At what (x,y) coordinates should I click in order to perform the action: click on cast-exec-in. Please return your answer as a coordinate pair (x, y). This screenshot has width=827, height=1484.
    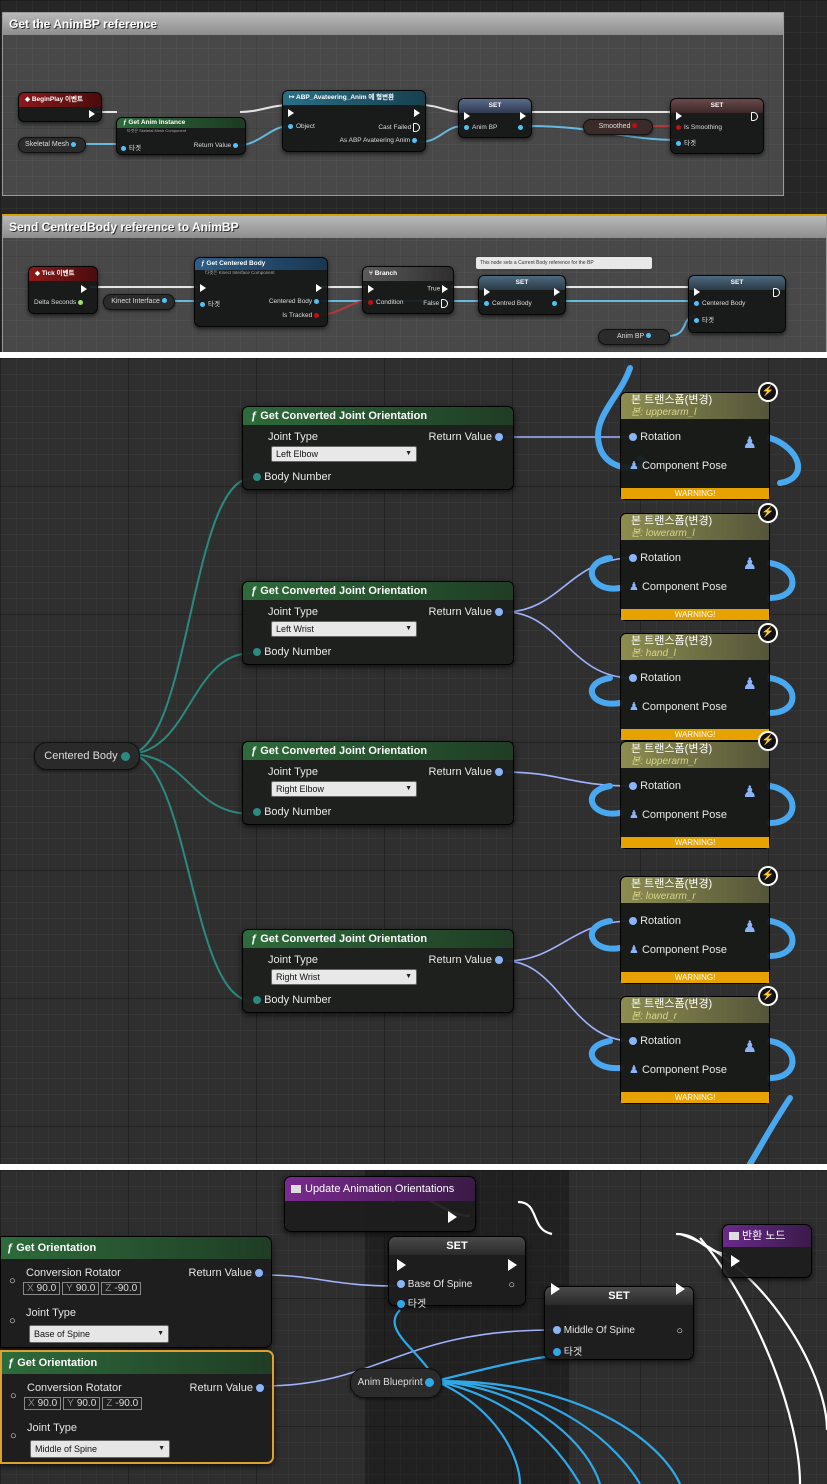
    Looking at the image, I should click on (291, 113).